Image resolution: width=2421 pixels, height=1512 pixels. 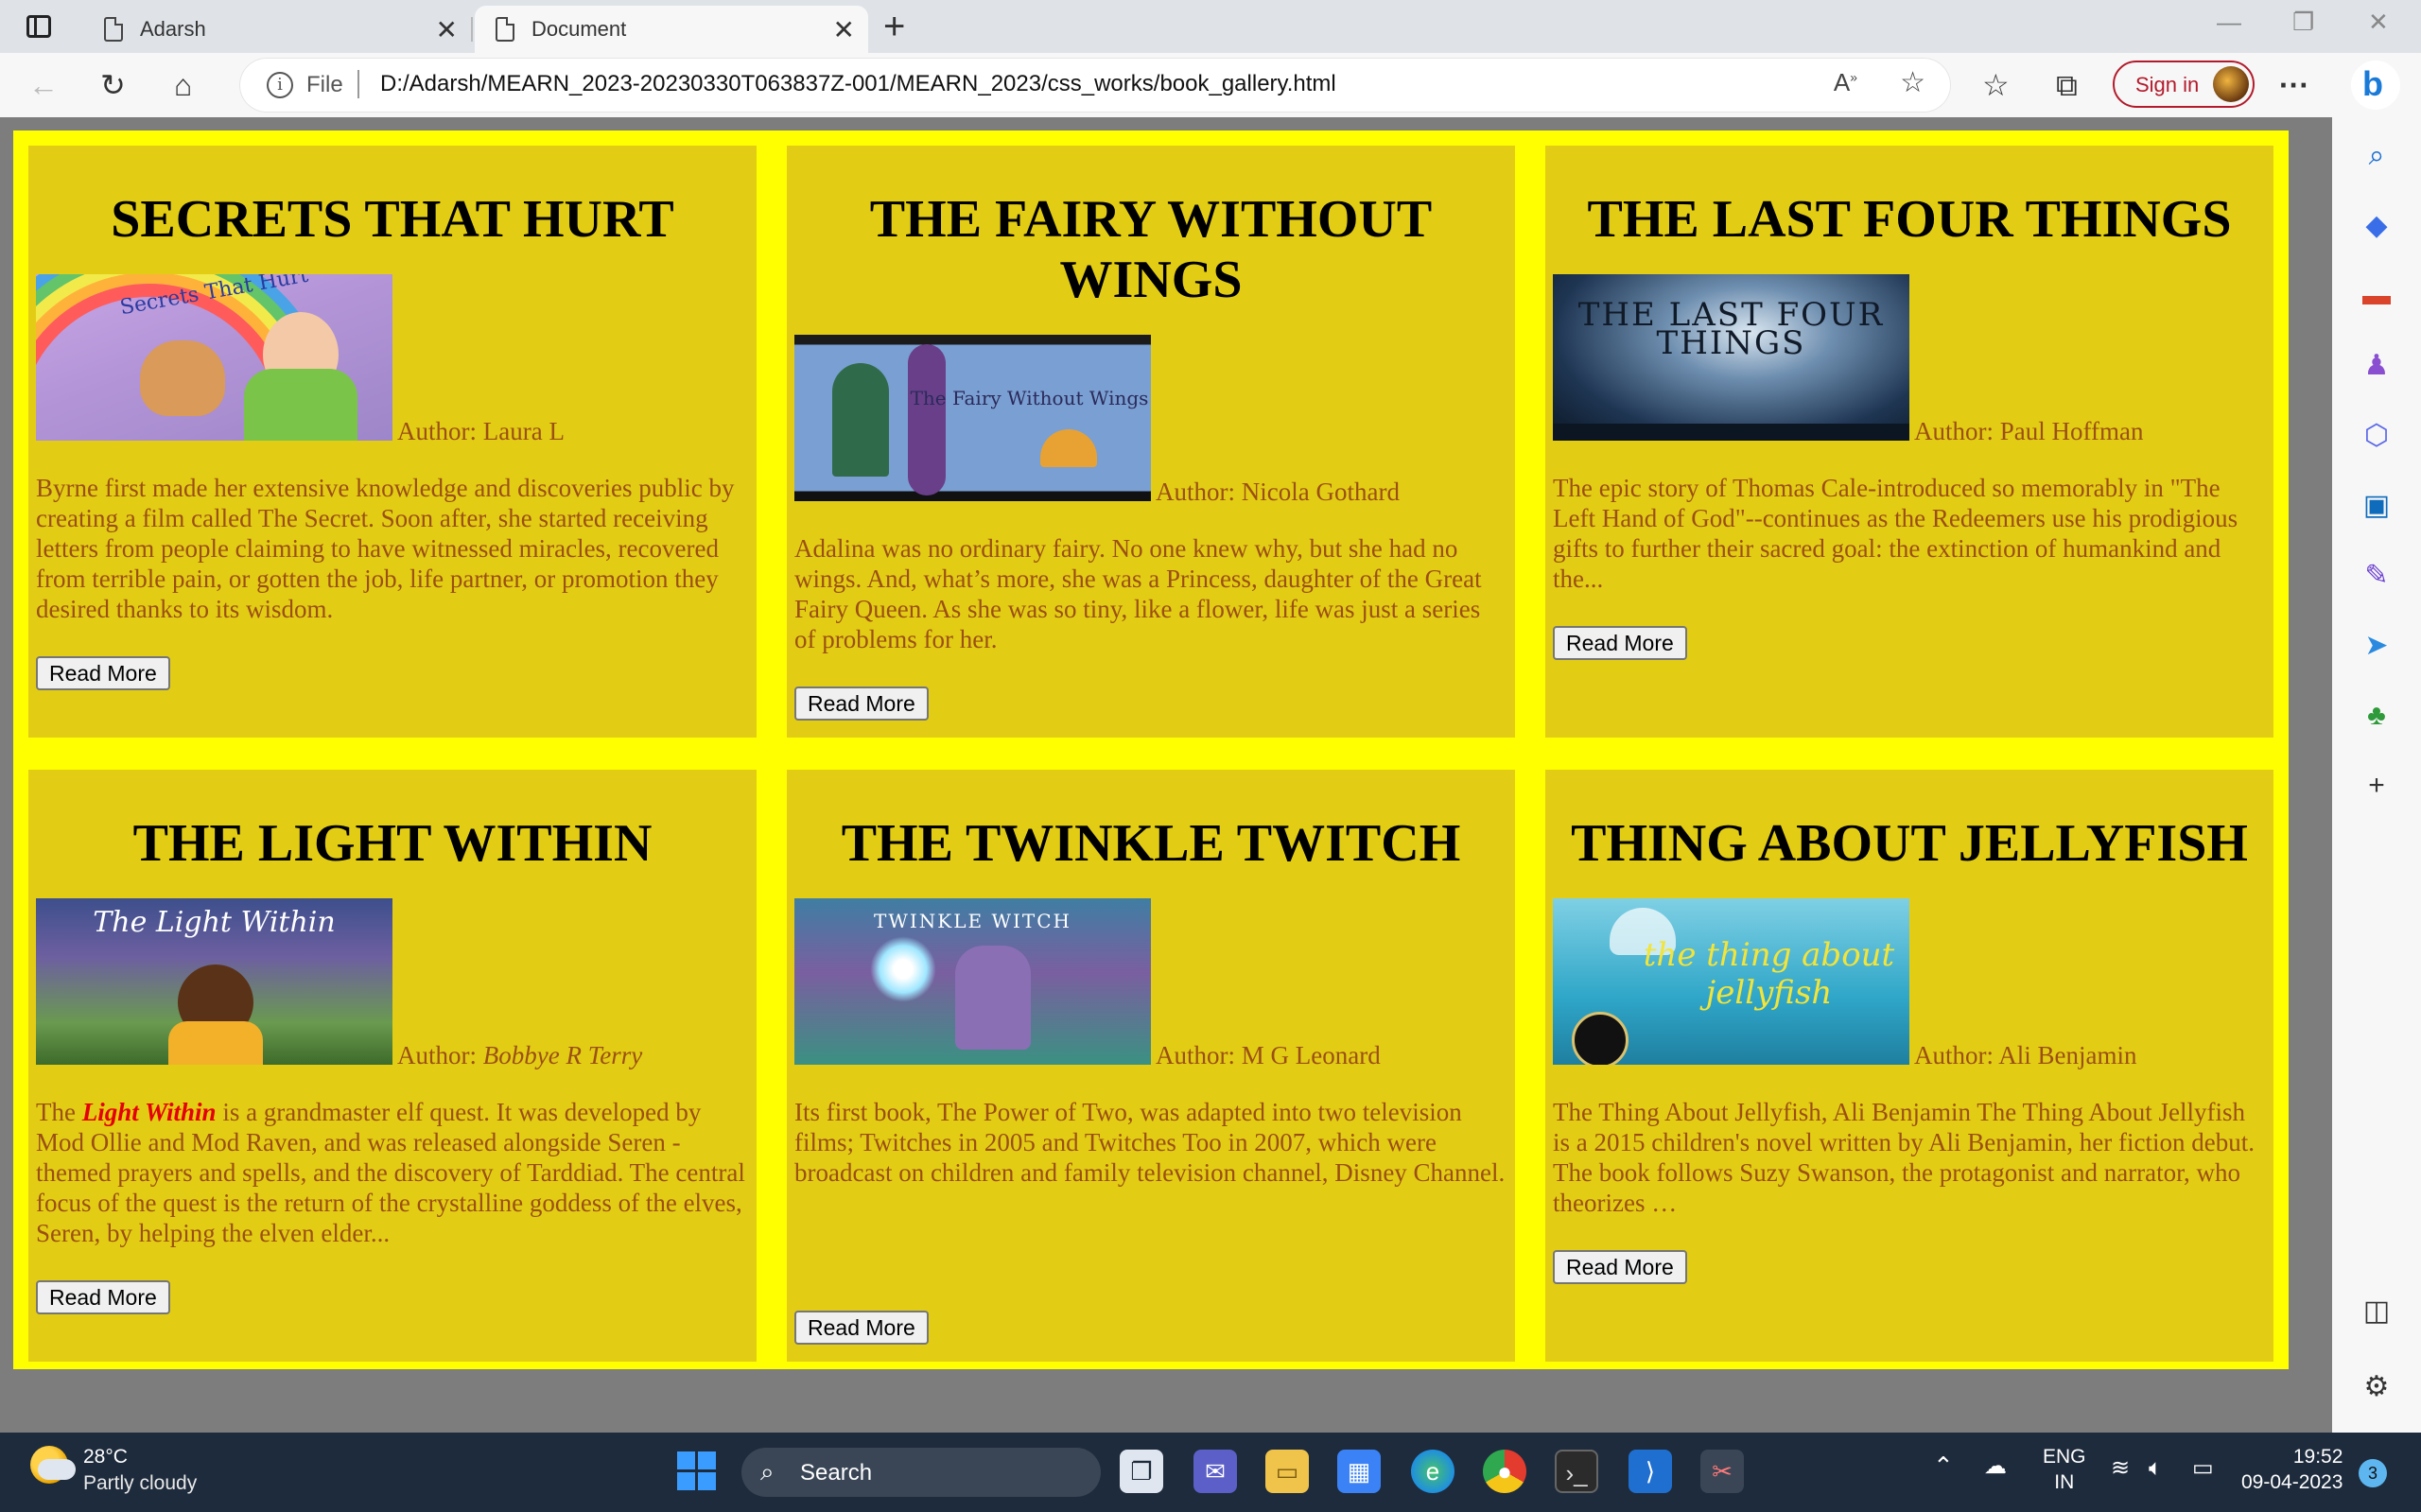 What do you see at coordinates (2376, 436) in the screenshot?
I see `microsoft-365-icon: ⬡` at bounding box center [2376, 436].